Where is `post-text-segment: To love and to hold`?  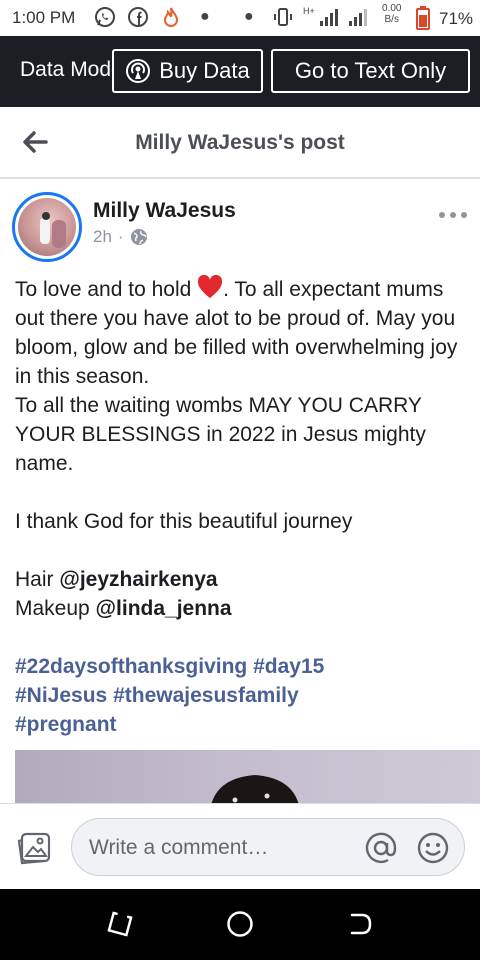 post-text-segment: To love and to hold is located at coordinates (106, 289).